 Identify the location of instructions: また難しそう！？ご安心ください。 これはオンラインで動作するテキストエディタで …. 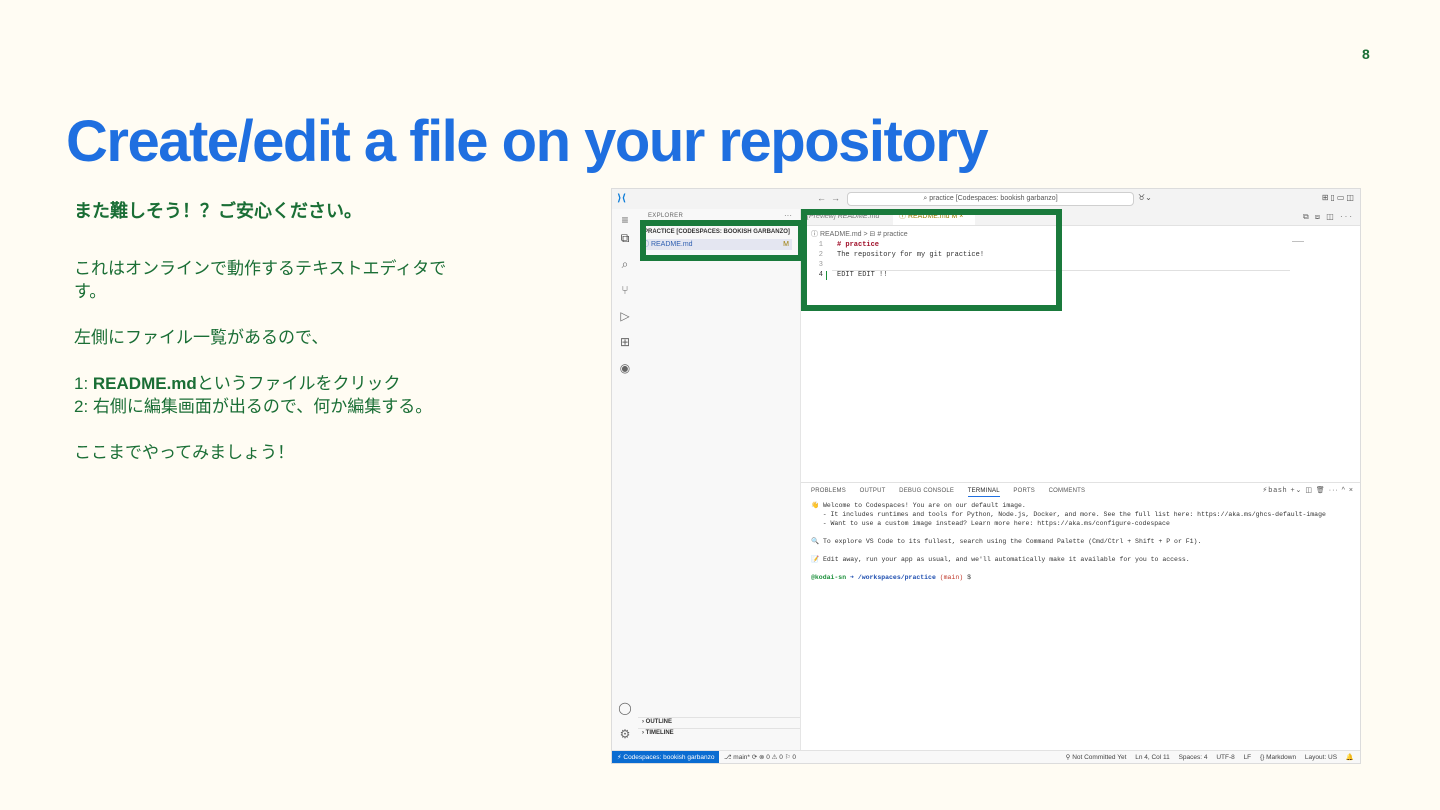
(309, 332).